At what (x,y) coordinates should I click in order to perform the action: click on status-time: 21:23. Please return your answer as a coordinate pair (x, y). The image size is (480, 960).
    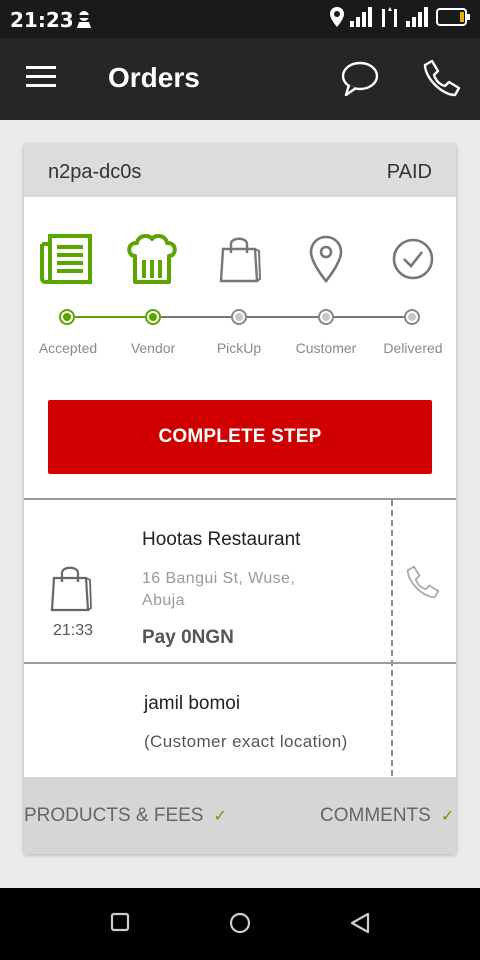
    Looking at the image, I should click on (42, 20).